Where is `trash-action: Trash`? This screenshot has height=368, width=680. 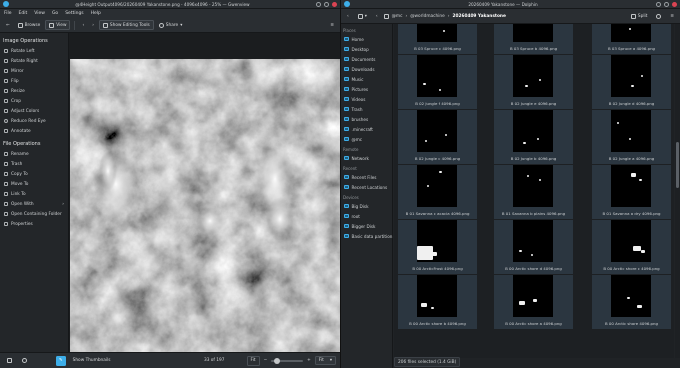
trash-action: Trash is located at coordinates (34, 164).